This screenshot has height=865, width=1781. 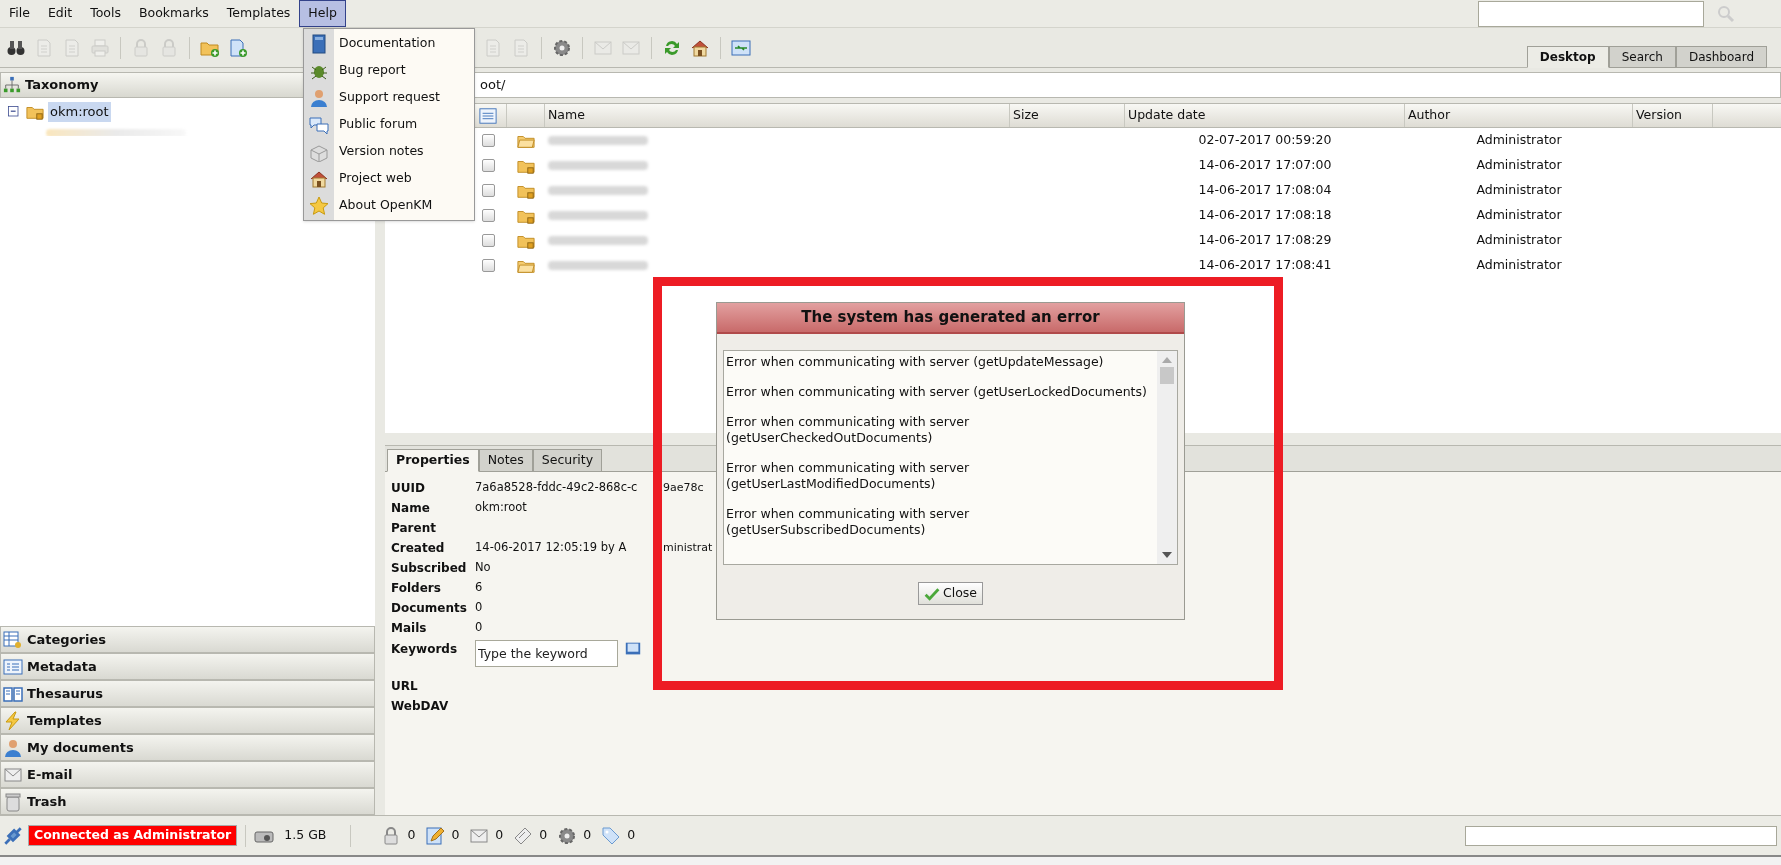 I want to click on table-key-icon, so click(x=13, y=639).